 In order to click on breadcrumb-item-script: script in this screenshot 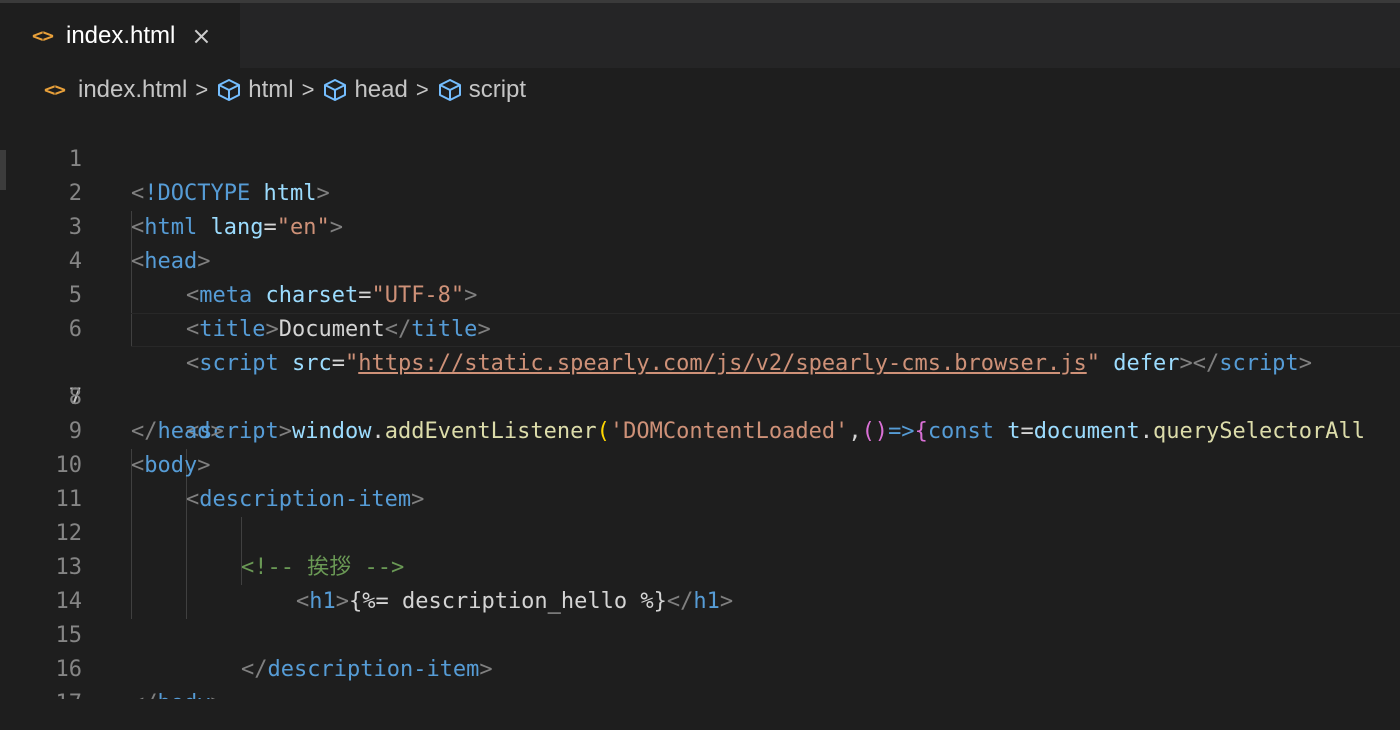, I will do `click(481, 90)`.